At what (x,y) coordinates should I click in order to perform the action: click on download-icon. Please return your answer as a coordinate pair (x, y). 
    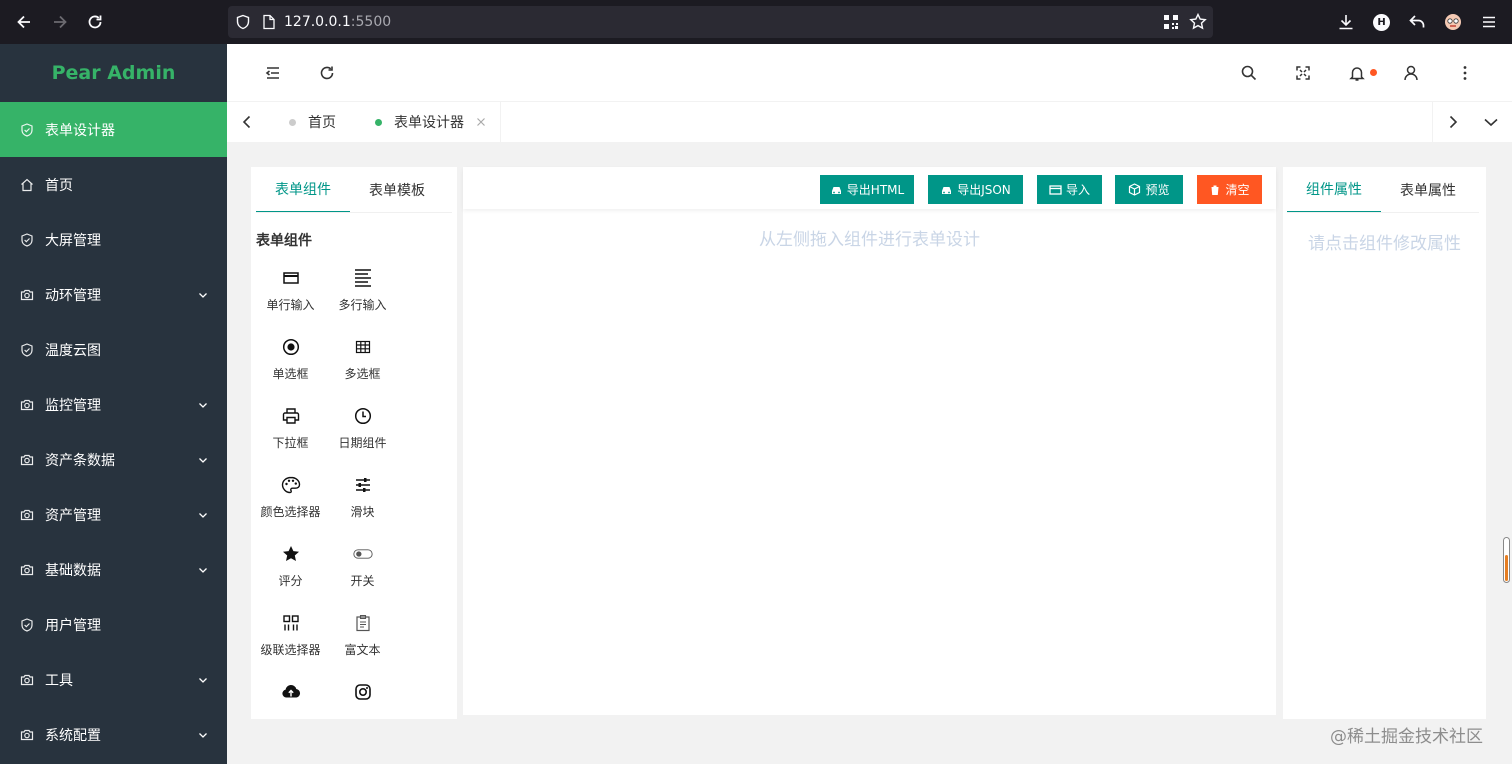
    Looking at the image, I should click on (1346, 22).